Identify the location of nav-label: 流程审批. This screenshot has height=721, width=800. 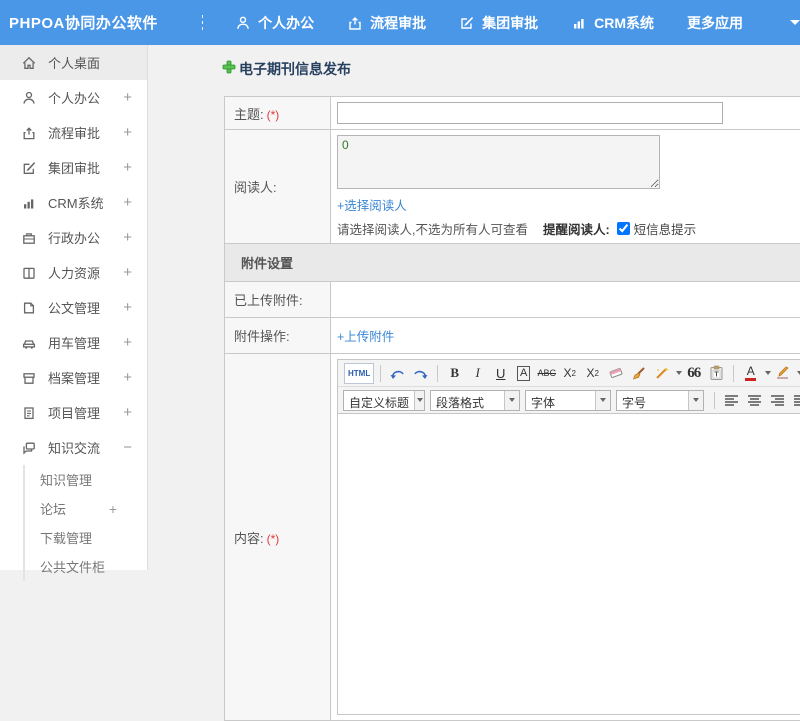
(398, 23).